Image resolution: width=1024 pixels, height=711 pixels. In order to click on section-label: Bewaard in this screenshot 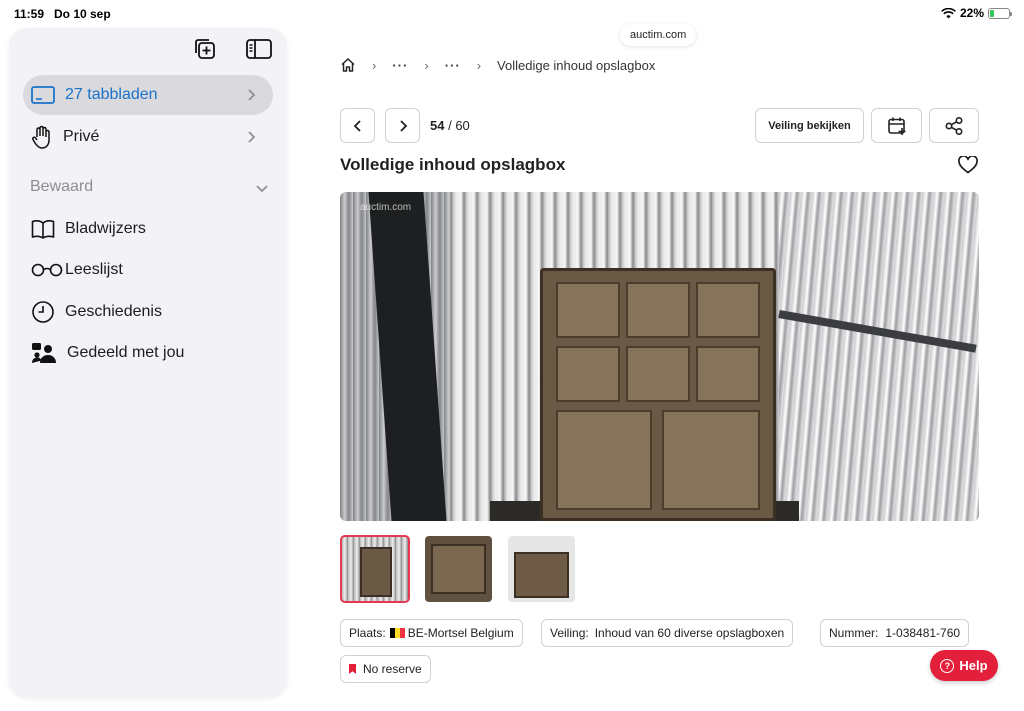, I will do `click(62, 186)`.